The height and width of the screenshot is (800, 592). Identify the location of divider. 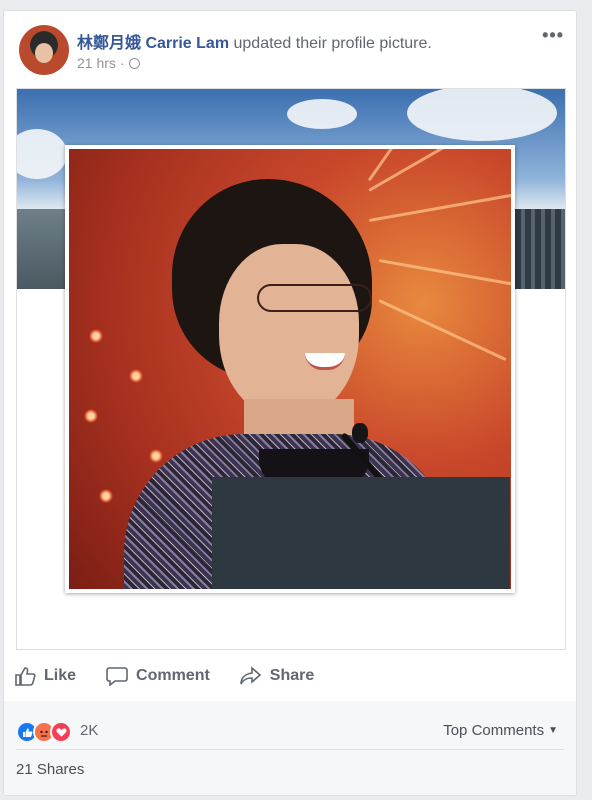
(290, 749).